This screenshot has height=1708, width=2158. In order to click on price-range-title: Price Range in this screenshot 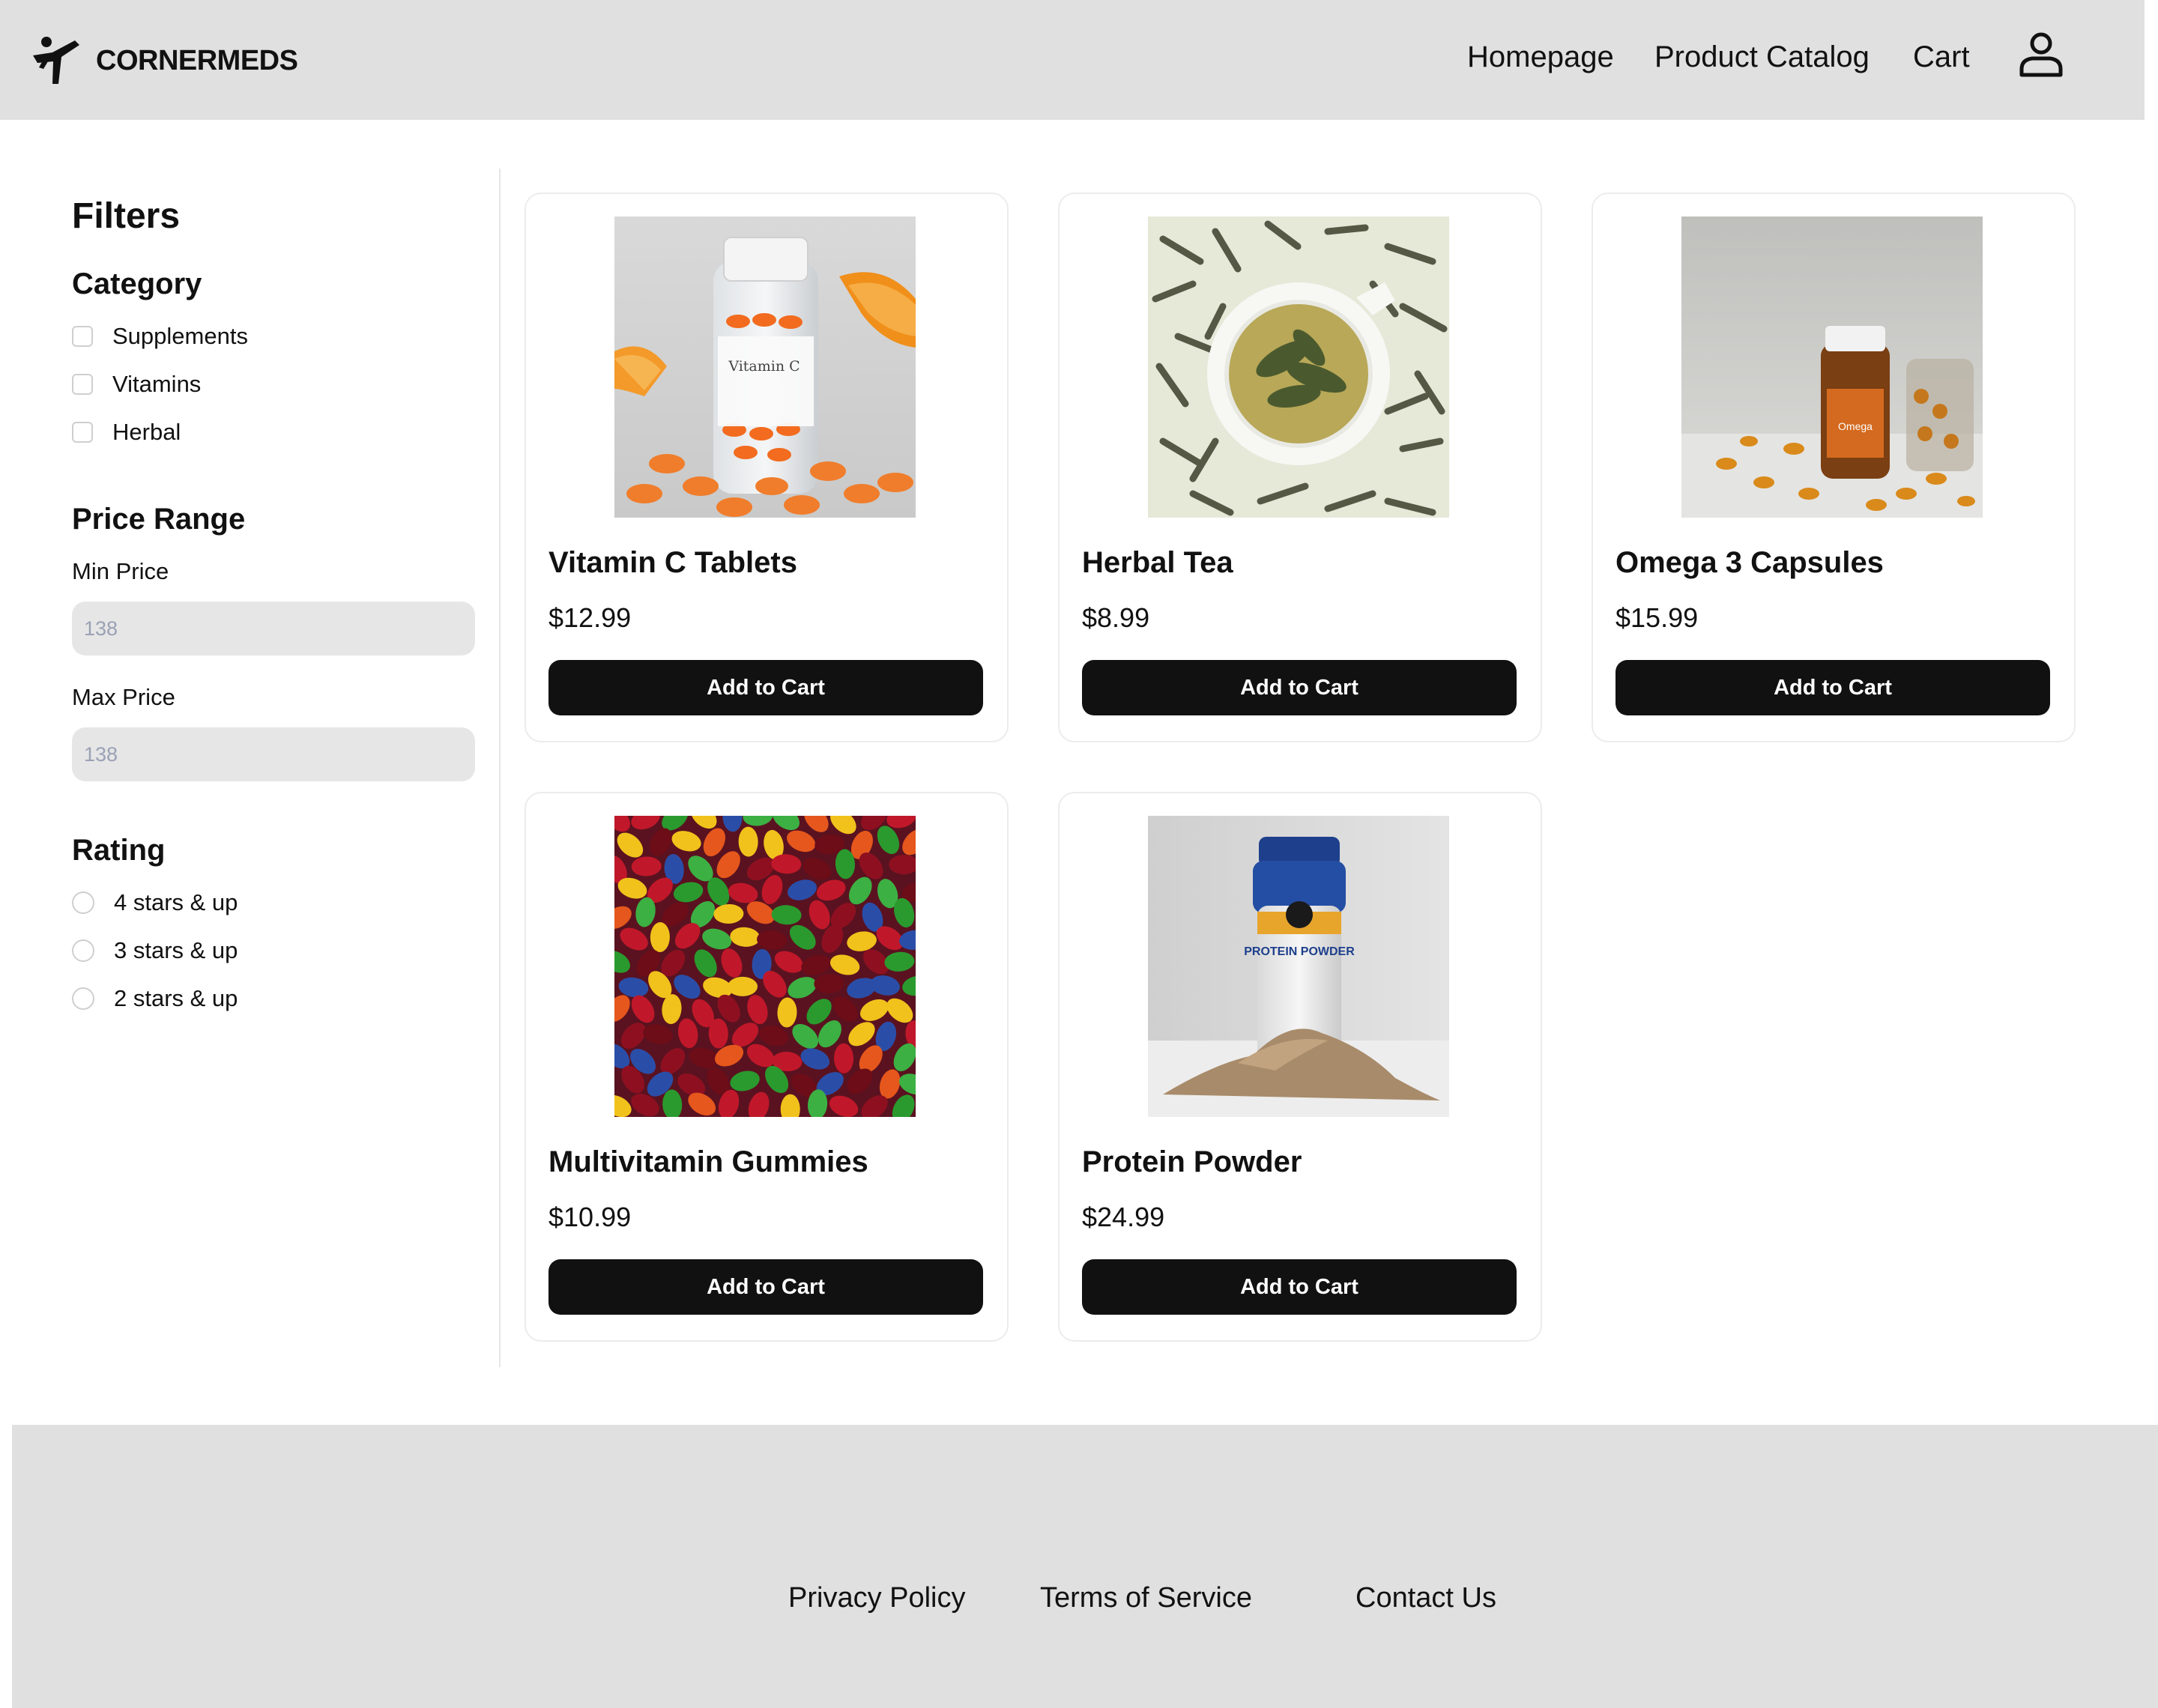, I will do `click(159, 519)`.